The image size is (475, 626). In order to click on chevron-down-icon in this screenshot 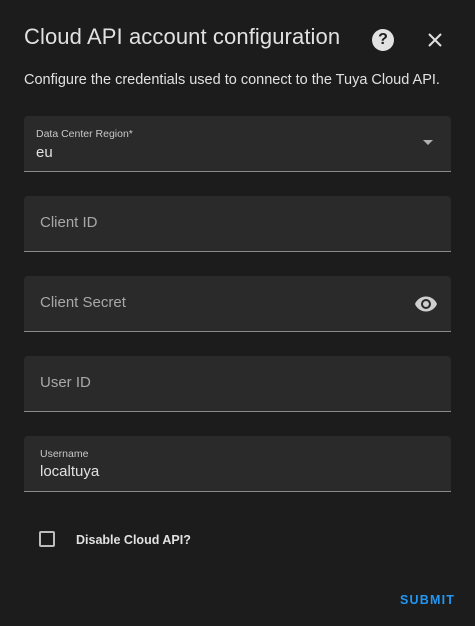, I will do `click(428, 142)`.